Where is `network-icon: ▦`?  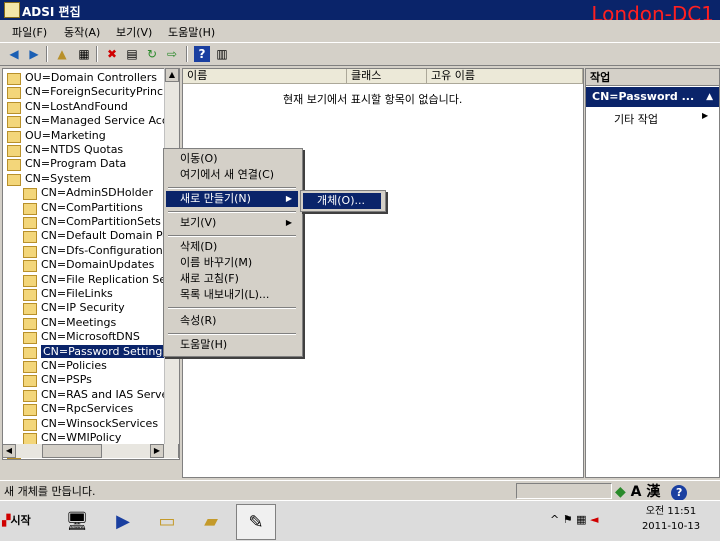
network-icon: ▦ is located at coordinates (581, 519).